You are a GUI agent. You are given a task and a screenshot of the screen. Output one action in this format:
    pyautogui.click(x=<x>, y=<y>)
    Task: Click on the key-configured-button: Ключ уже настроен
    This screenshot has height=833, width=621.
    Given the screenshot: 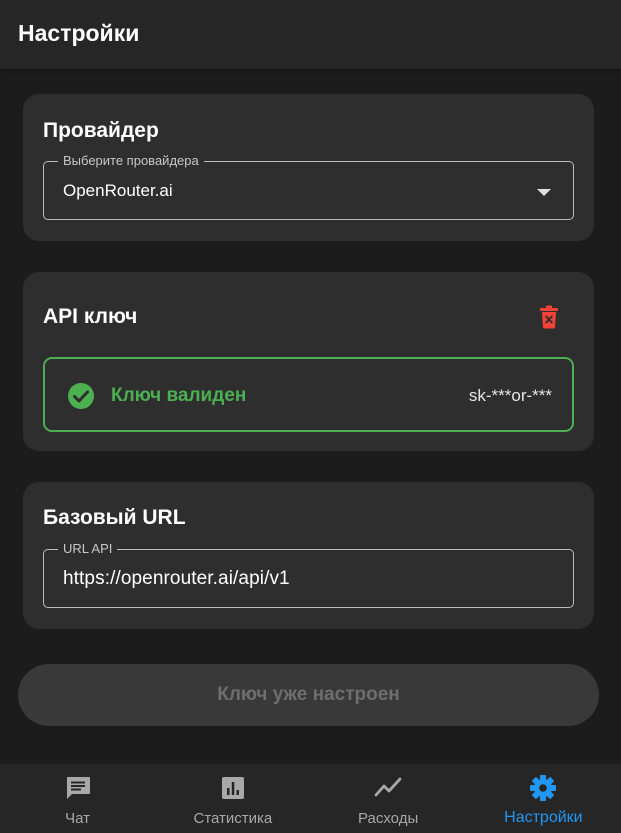 What is the action you would take?
    pyautogui.click(x=308, y=695)
    